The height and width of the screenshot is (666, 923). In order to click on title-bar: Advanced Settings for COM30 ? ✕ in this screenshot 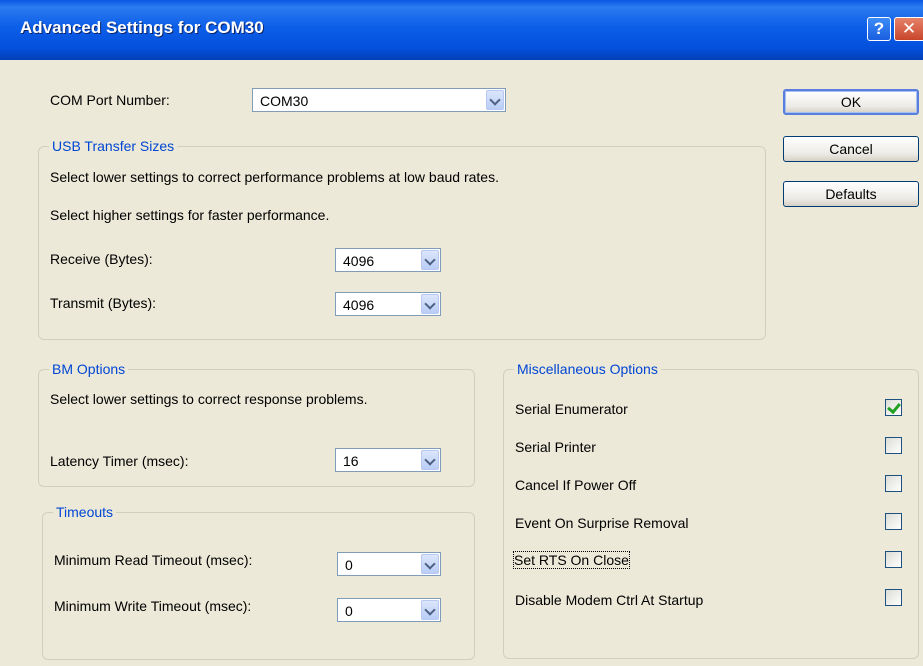, I will do `click(461, 30)`.